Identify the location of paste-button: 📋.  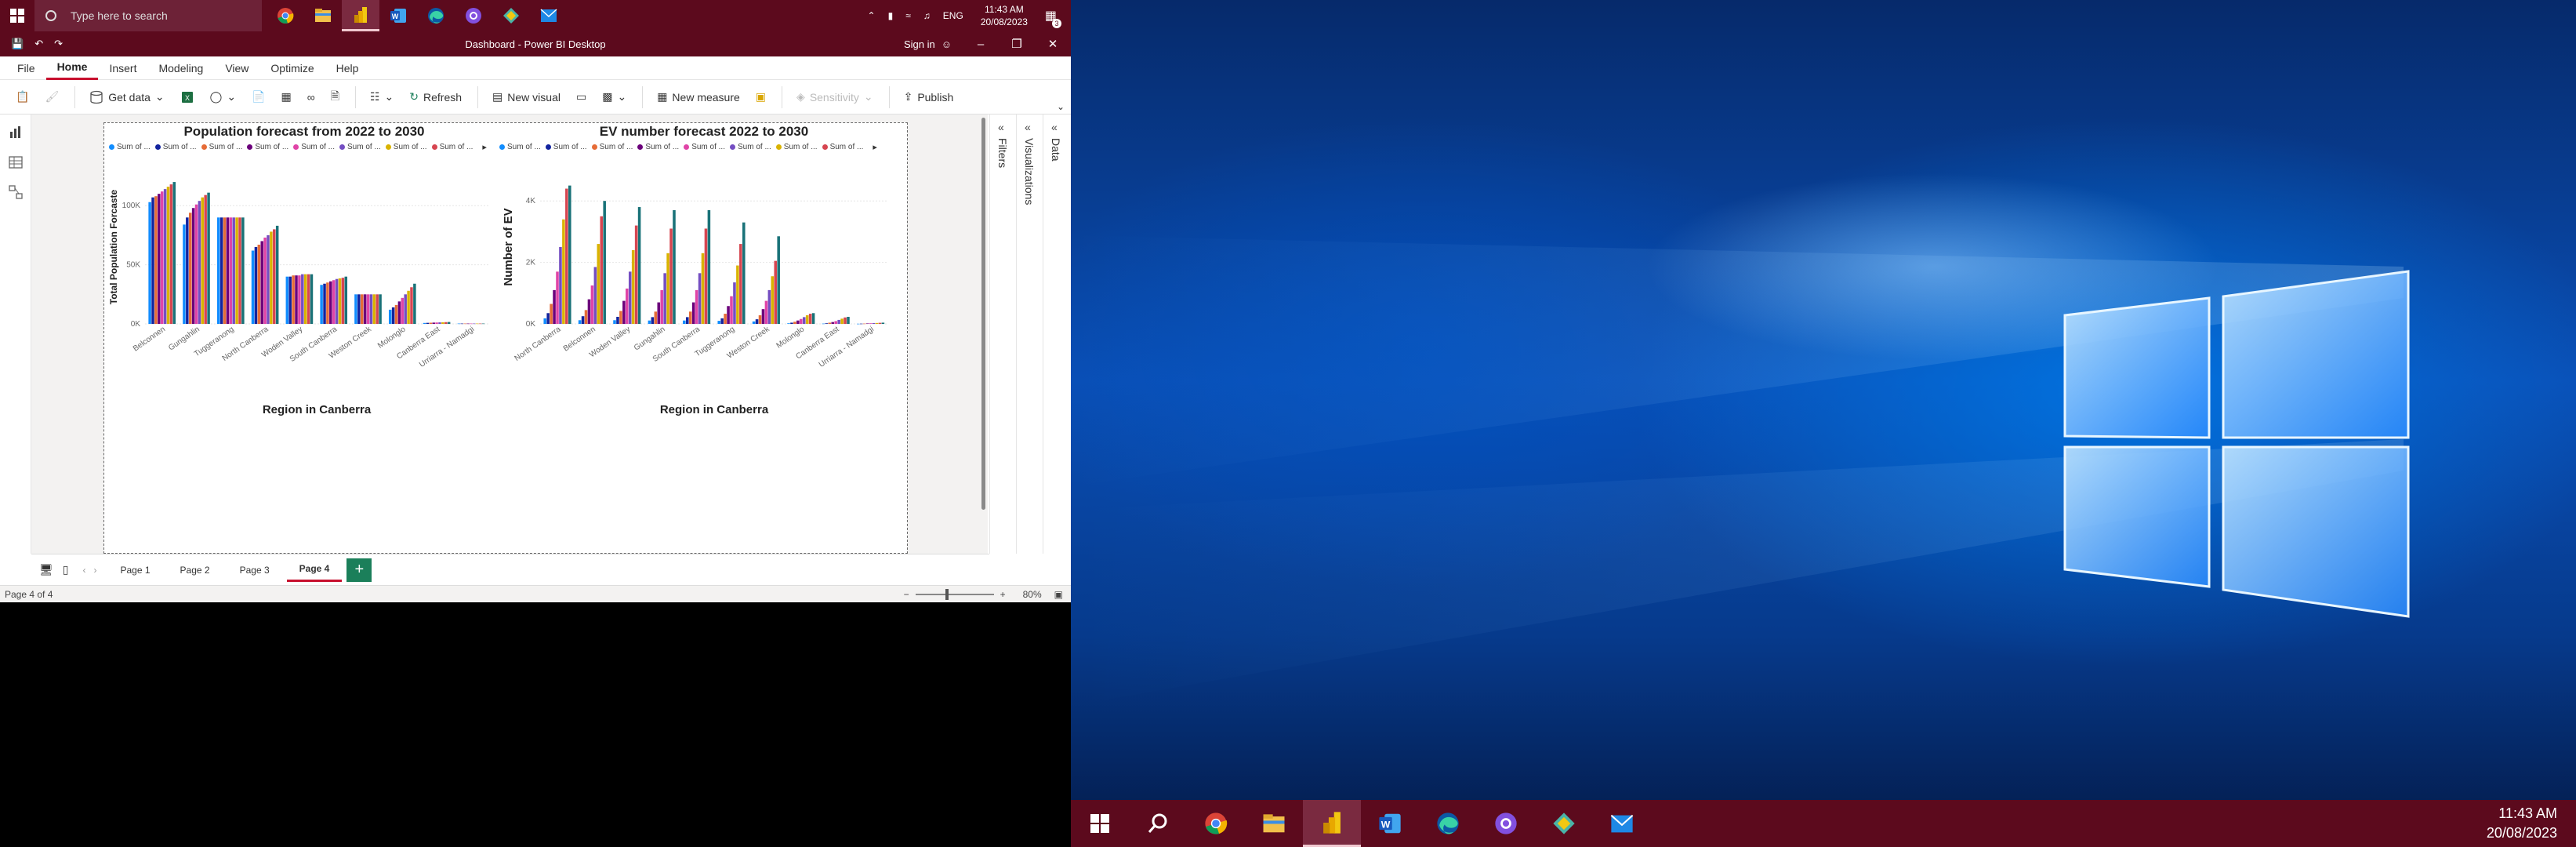
(22, 97).